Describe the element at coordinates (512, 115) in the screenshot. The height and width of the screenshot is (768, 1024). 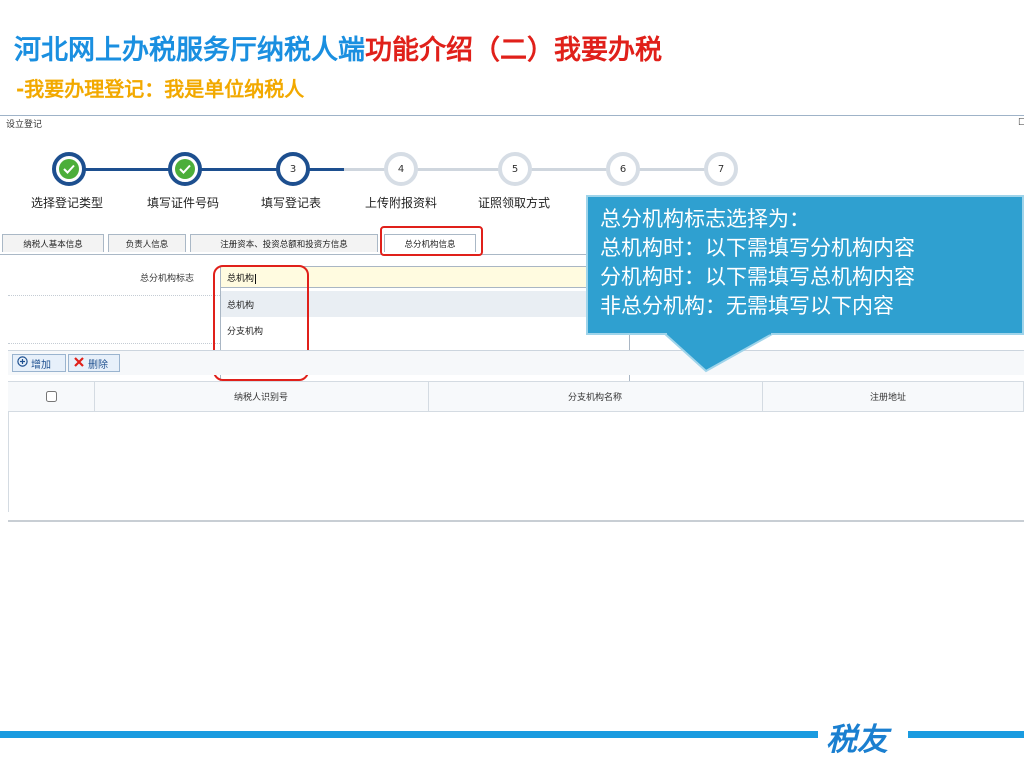
I see `window-top-border` at that location.